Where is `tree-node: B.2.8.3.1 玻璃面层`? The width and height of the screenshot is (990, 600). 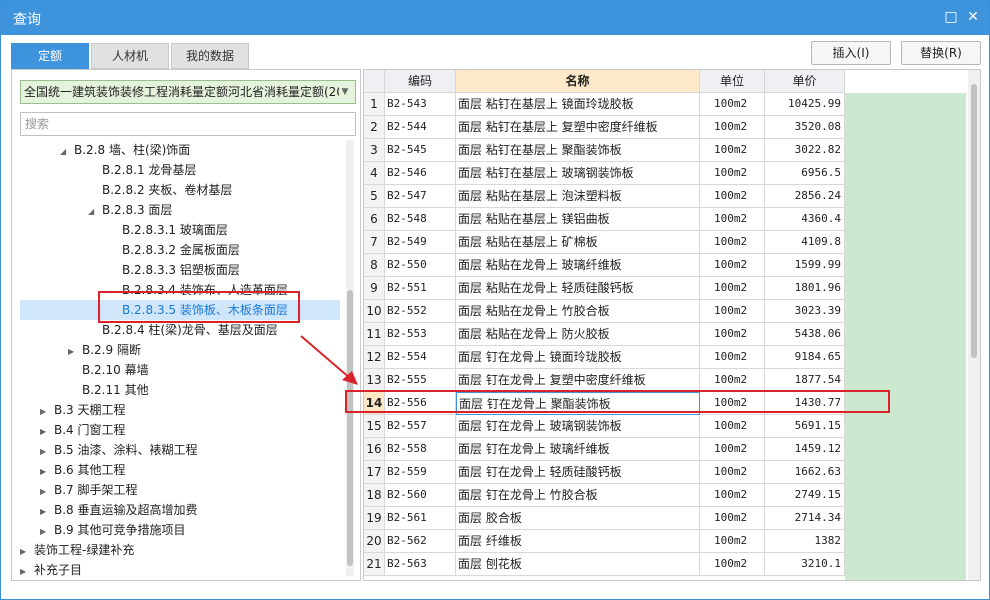
tree-node: B.2.8.3.1 玻璃面层 is located at coordinates (180, 230).